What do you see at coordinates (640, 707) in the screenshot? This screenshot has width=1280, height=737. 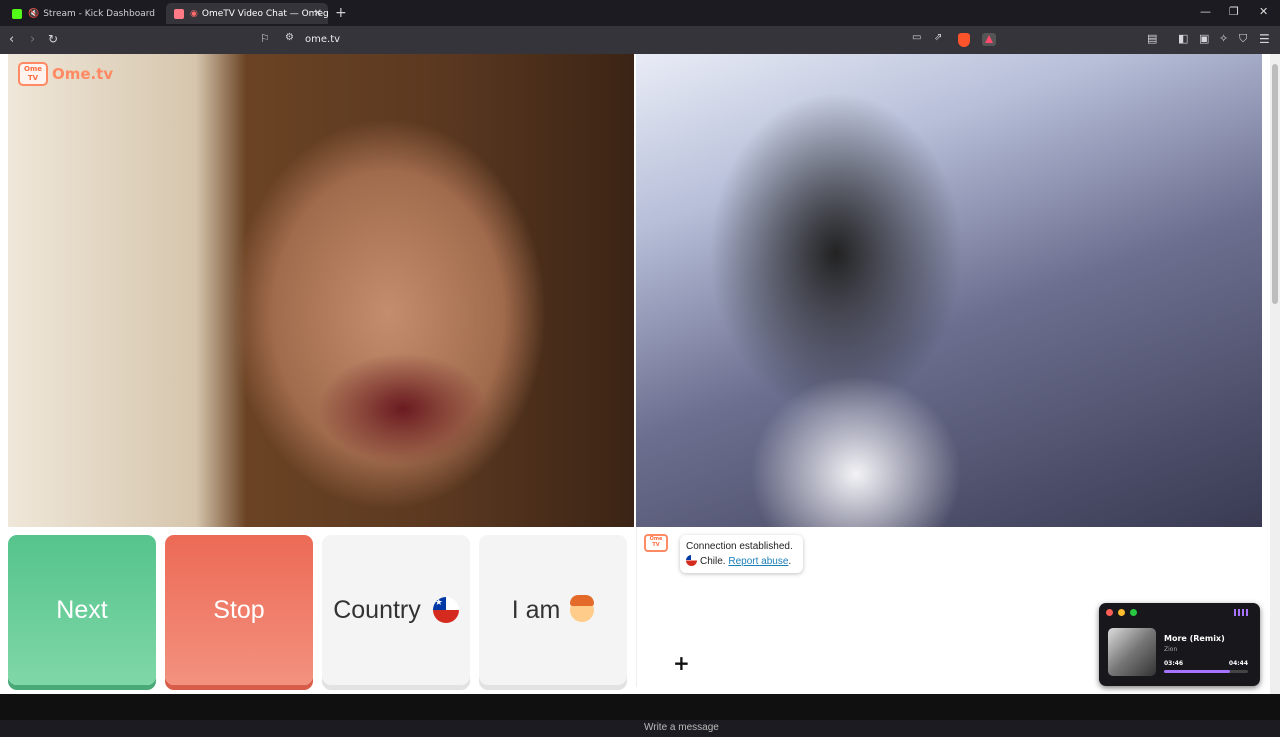 I see `taskbar-strip` at bounding box center [640, 707].